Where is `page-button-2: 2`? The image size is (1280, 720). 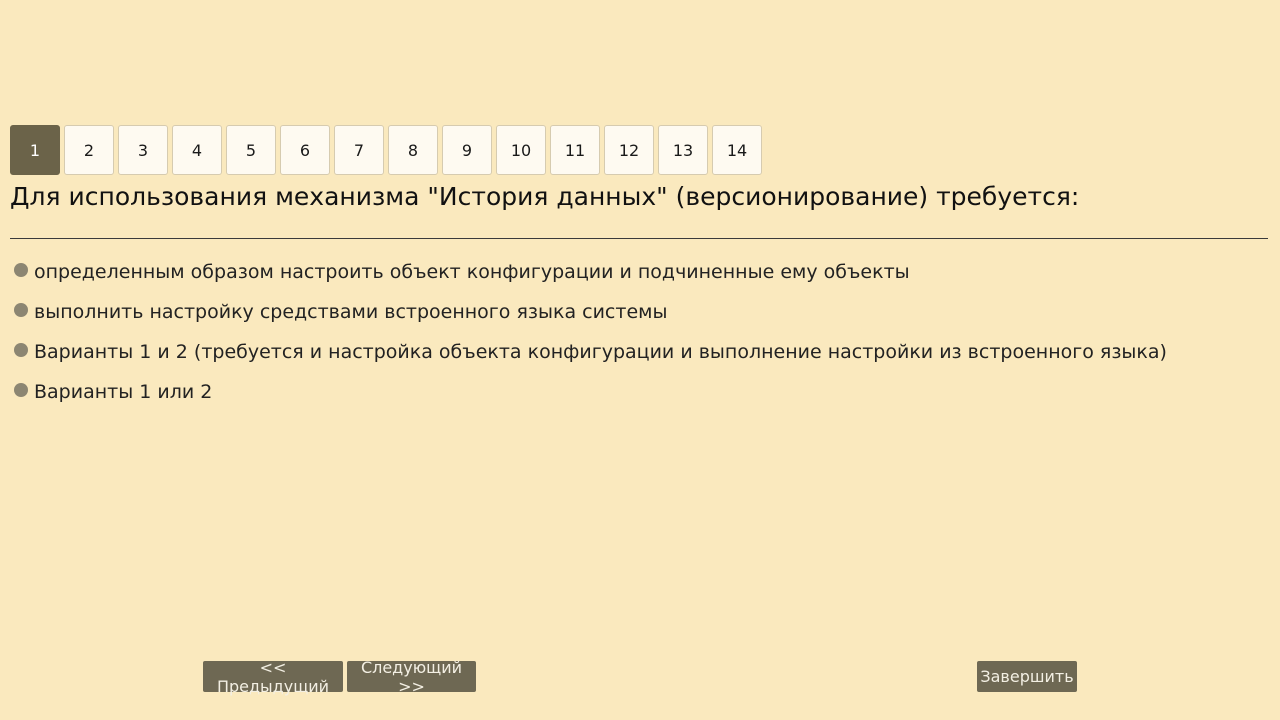
page-button-2: 2 is located at coordinates (89, 150).